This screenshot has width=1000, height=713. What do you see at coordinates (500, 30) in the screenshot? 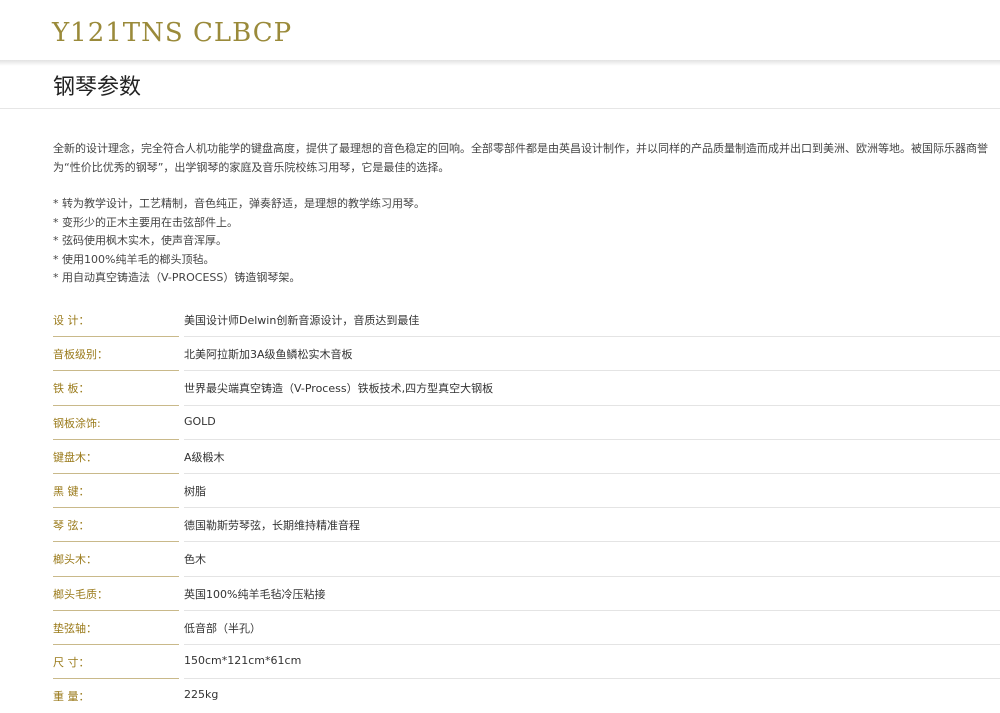
I see `top-header: Y121TNS CLBCP` at bounding box center [500, 30].